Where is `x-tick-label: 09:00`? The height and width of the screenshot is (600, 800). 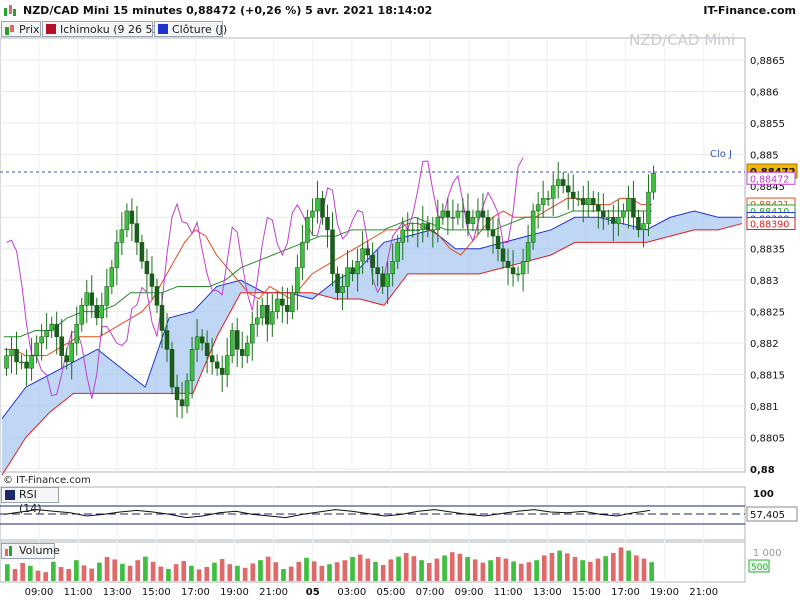
x-tick-label: 09:00 is located at coordinates (469, 592).